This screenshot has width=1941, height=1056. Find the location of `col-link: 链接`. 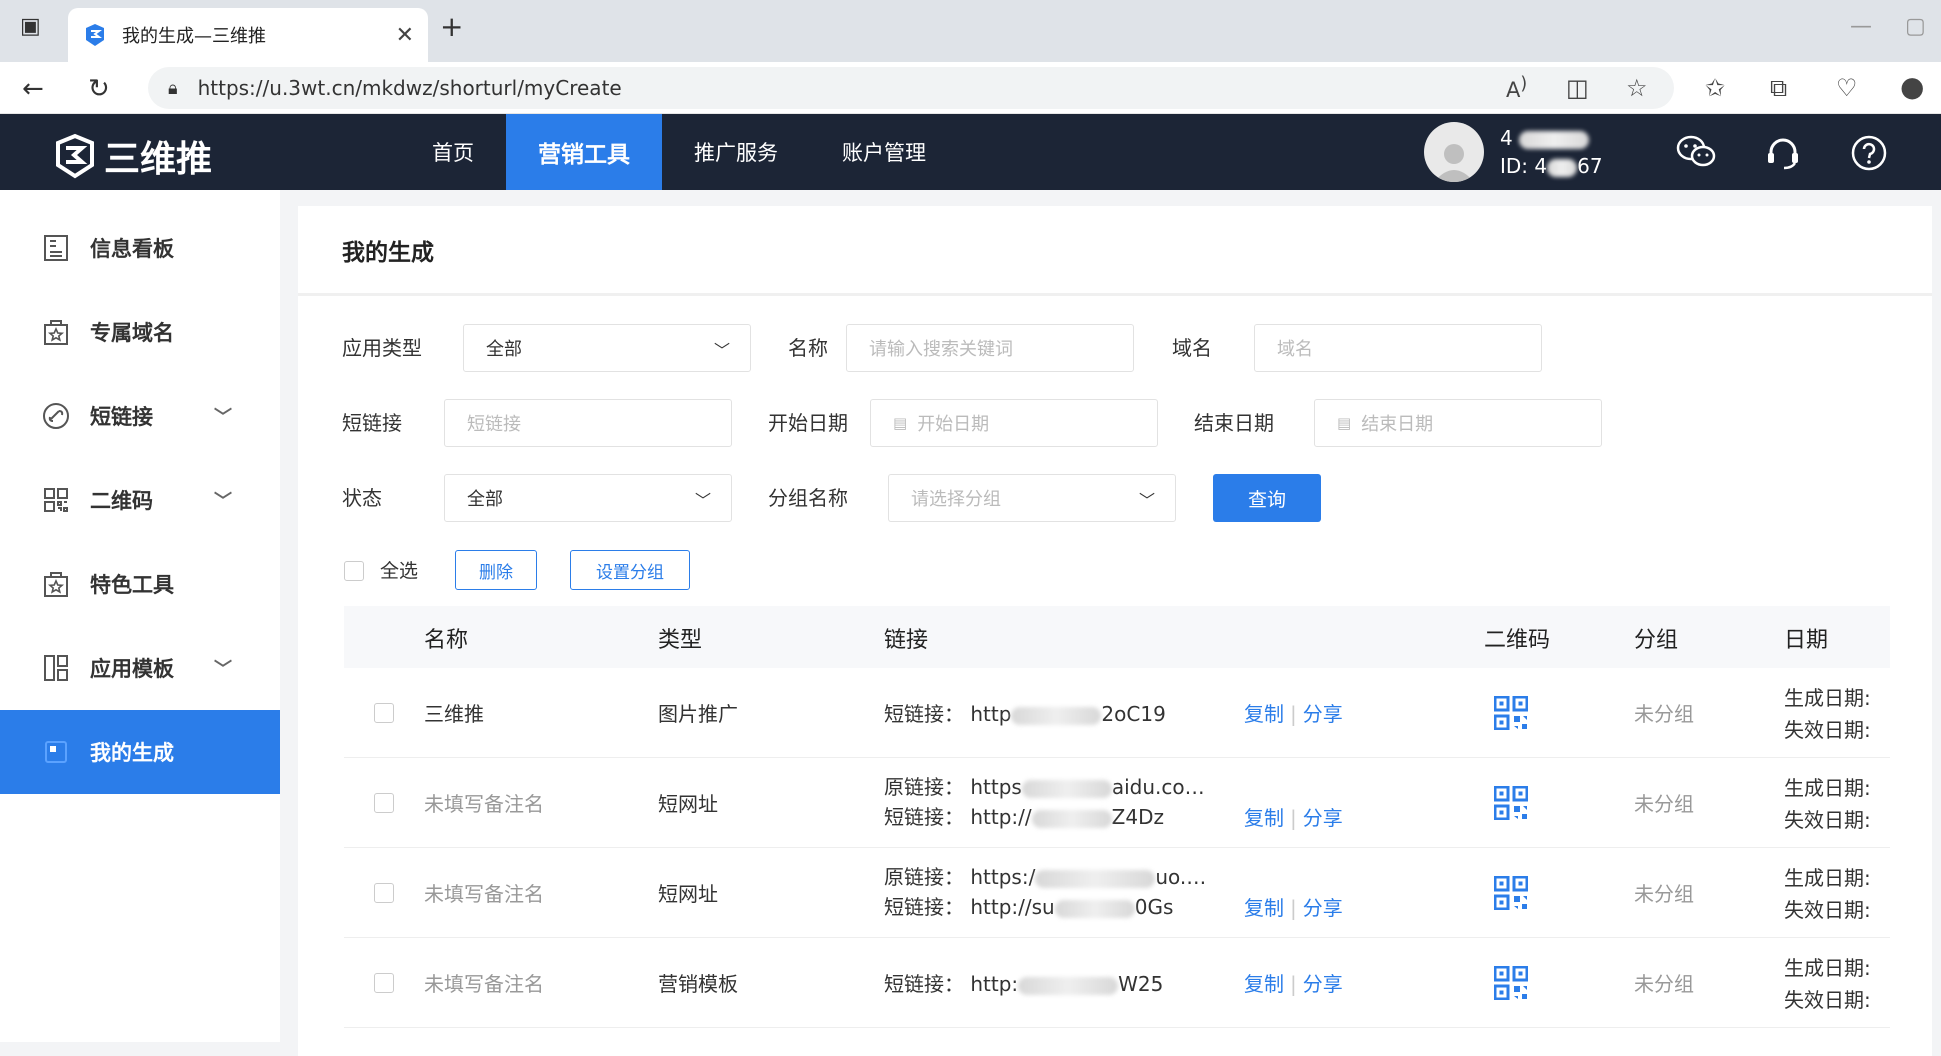

col-link: 链接 is located at coordinates (906, 640).